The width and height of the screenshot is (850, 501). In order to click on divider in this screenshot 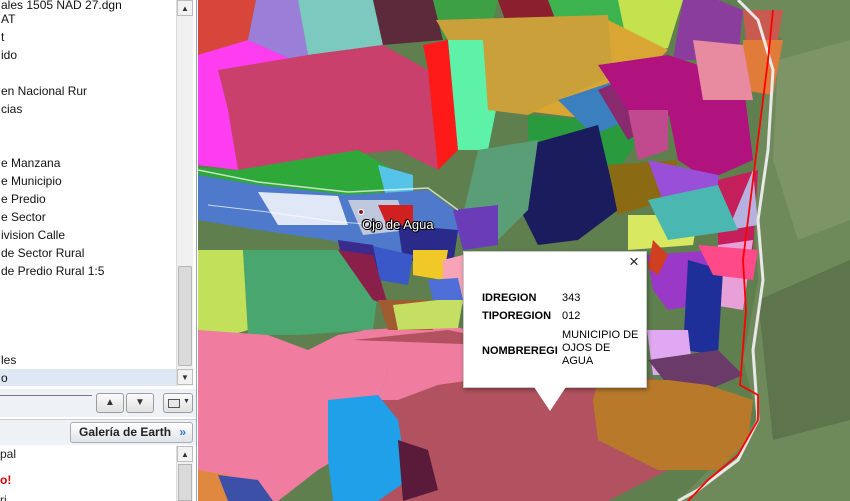, I will do `click(46, 395)`.